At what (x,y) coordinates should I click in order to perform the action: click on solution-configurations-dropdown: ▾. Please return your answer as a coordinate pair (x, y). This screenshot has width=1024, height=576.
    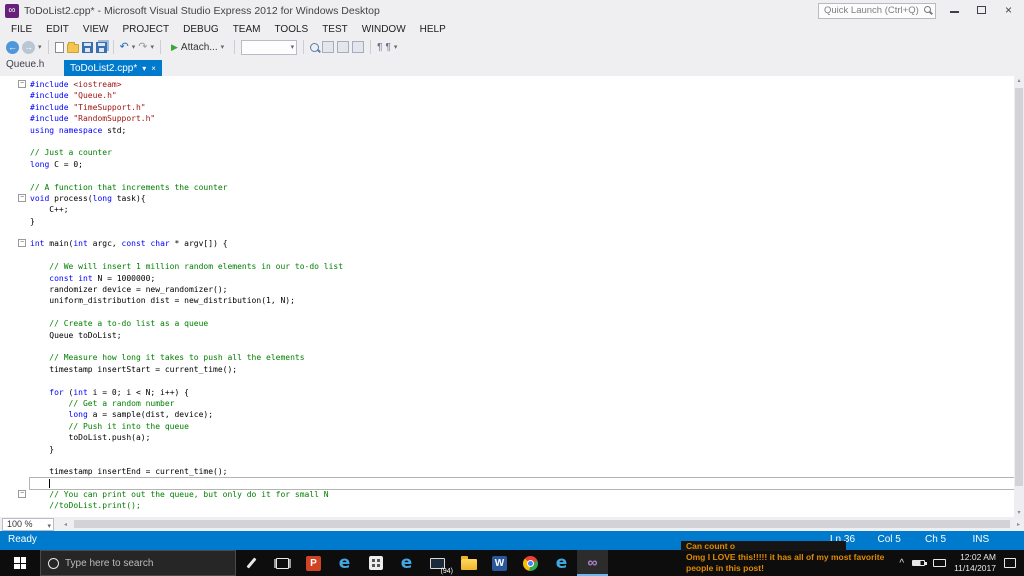
    Looking at the image, I should click on (269, 47).